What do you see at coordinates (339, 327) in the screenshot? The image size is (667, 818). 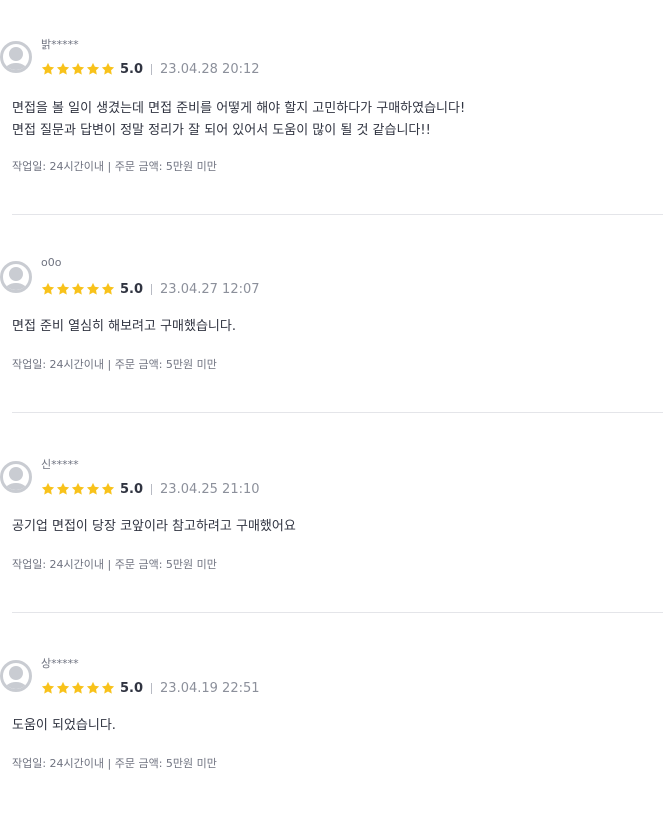 I see `review-text: 면접 준비 열심히 해보려고 구매했습니다.` at bounding box center [339, 327].